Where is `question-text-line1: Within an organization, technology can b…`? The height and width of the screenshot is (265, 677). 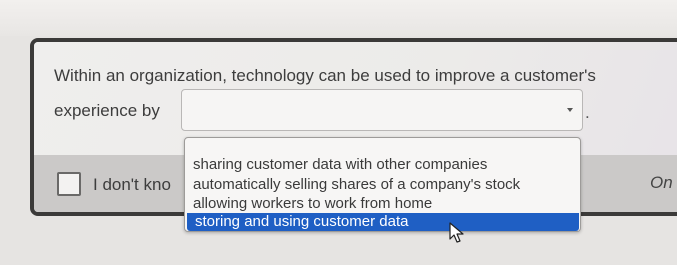
question-text-line1: Within an organization, technology can b… is located at coordinates (325, 75).